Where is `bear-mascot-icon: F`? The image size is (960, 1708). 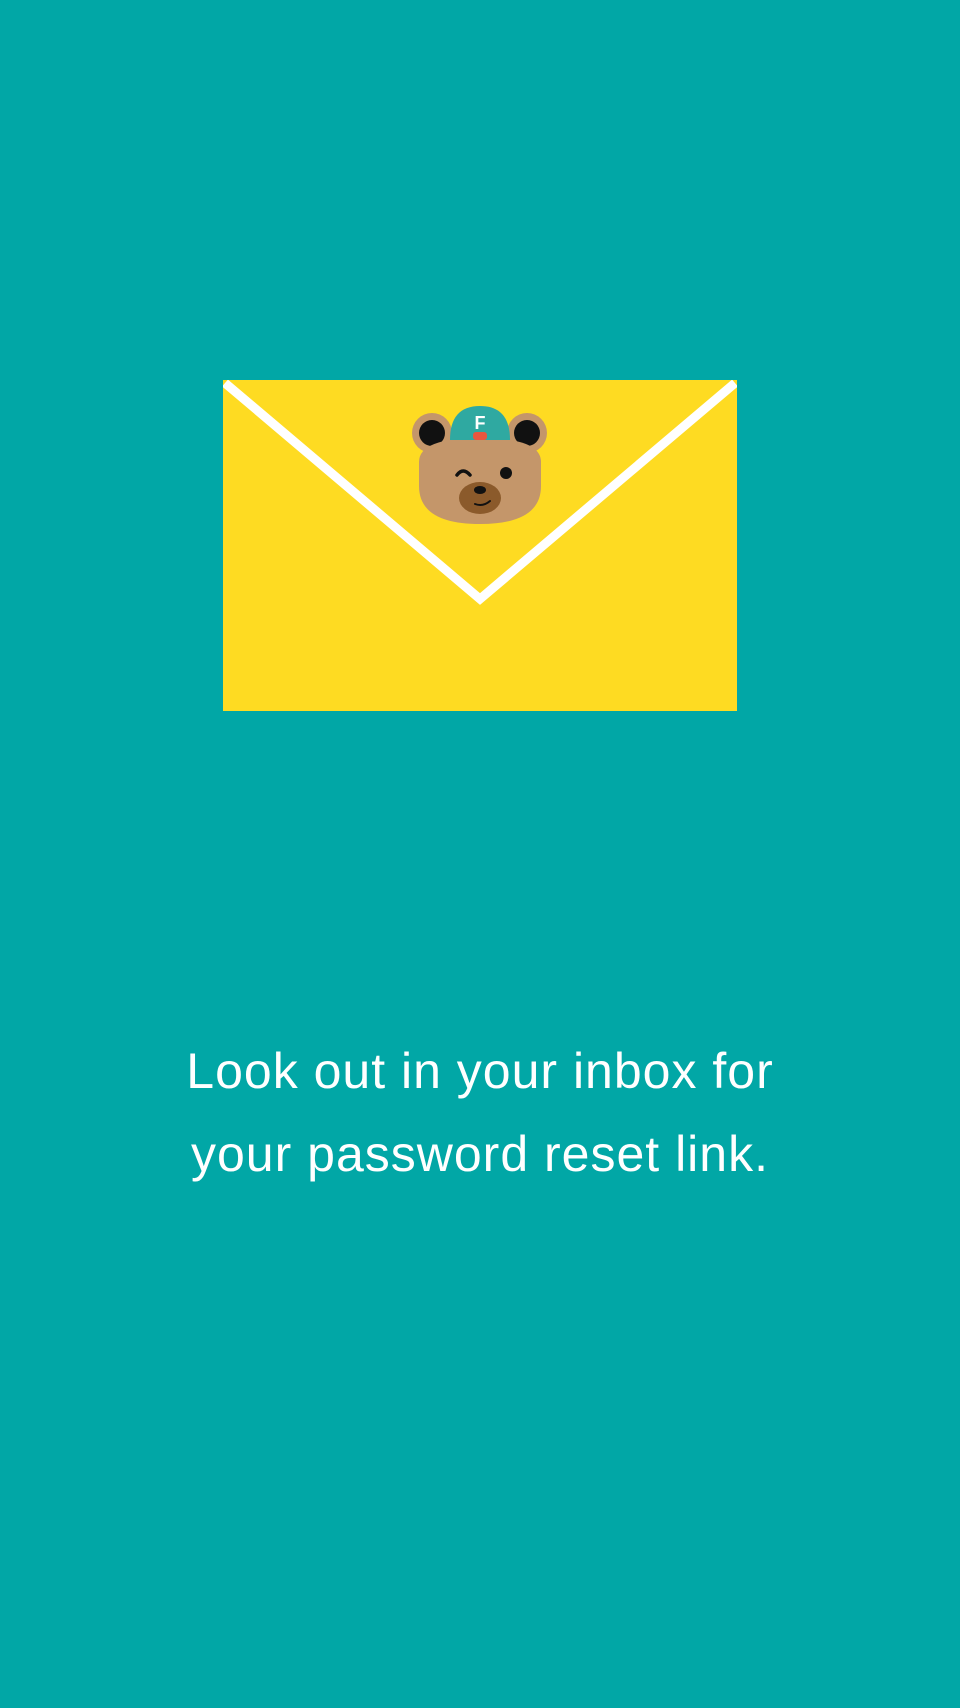
bear-mascot-icon: F is located at coordinates (479, 465).